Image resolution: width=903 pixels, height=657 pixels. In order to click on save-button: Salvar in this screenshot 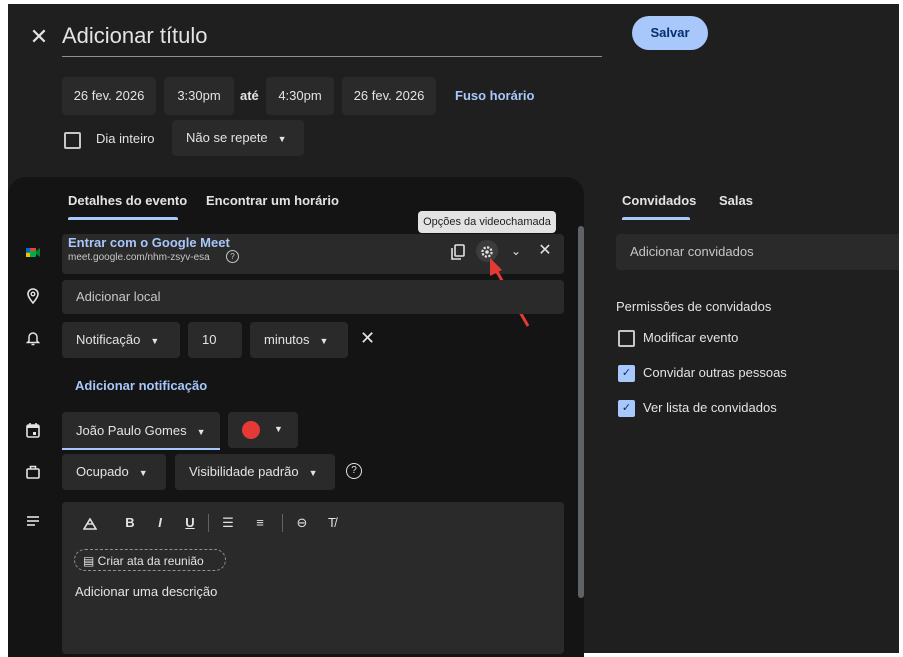, I will do `click(670, 33)`.